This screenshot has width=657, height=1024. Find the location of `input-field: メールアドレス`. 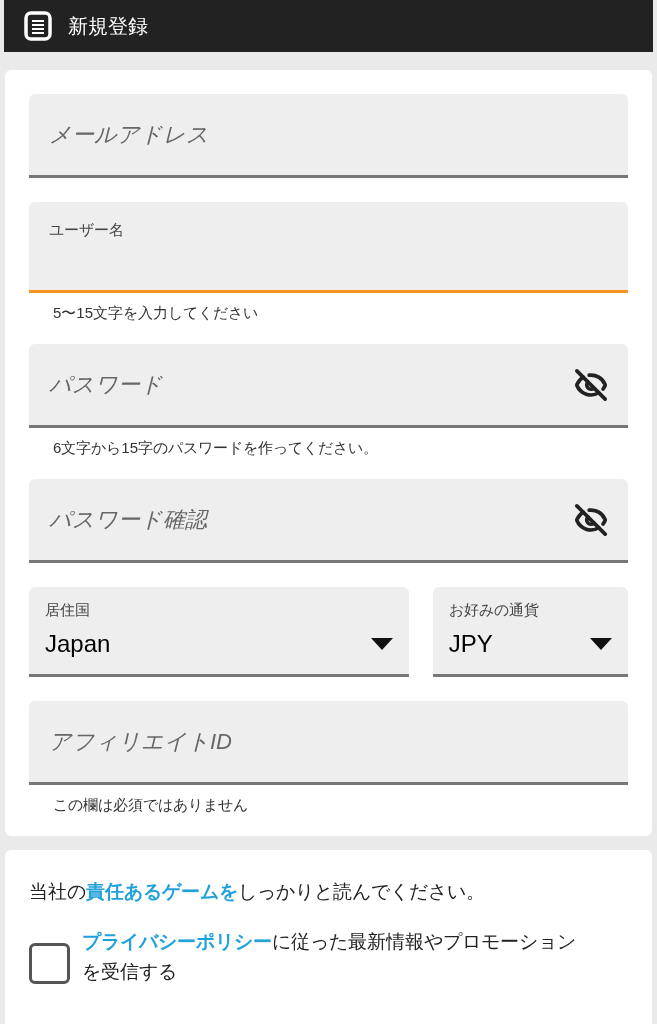

input-field: メールアドレス is located at coordinates (328, 136).